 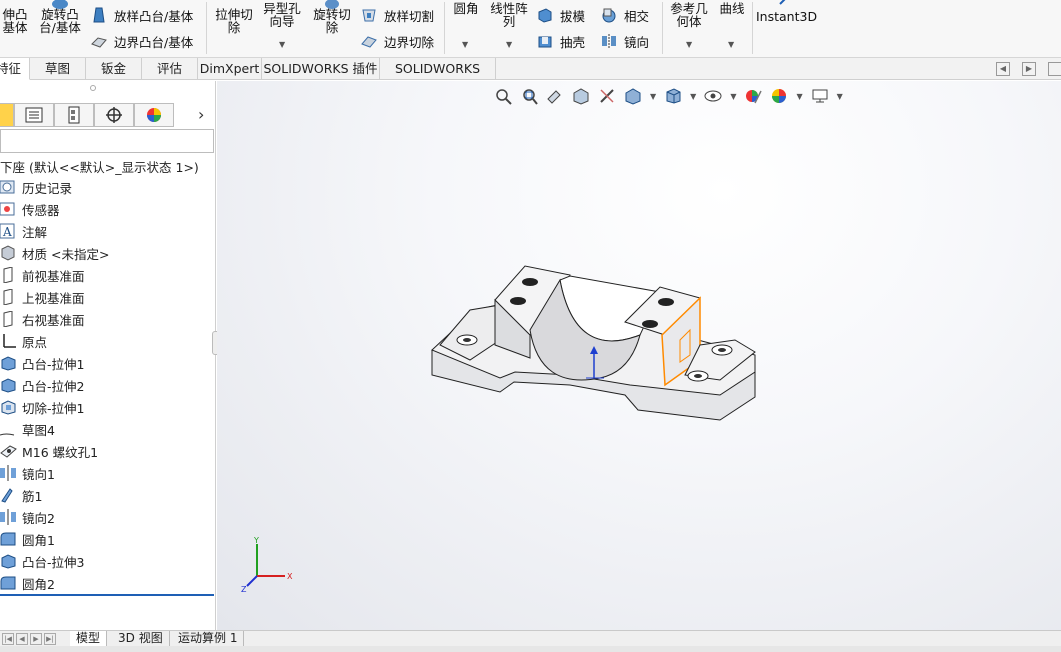 What do you see at coordinates (713, 96) in the screenshot?
I see `hide-show-items-icon` at bounding box center [713, 96].